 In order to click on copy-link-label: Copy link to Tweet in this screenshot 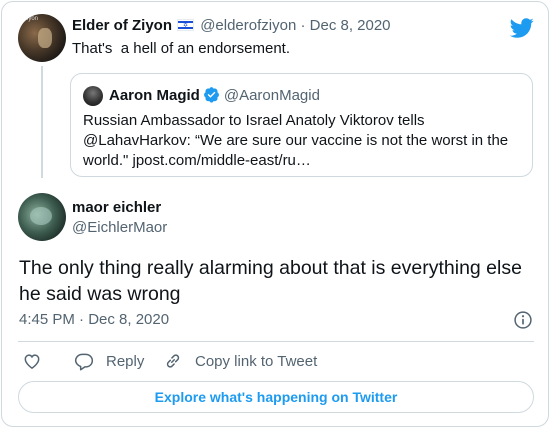, I will do `click(256, 361)`.